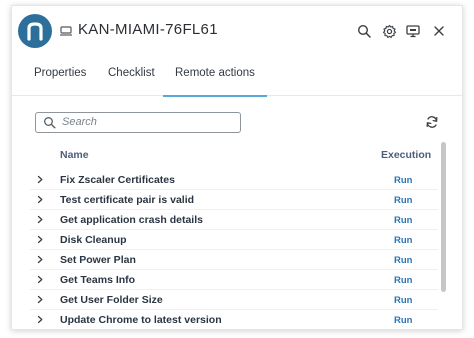 The height and width of the screenshot is (338, 474). I want to click on logo-n-icon, so click(35, 31).